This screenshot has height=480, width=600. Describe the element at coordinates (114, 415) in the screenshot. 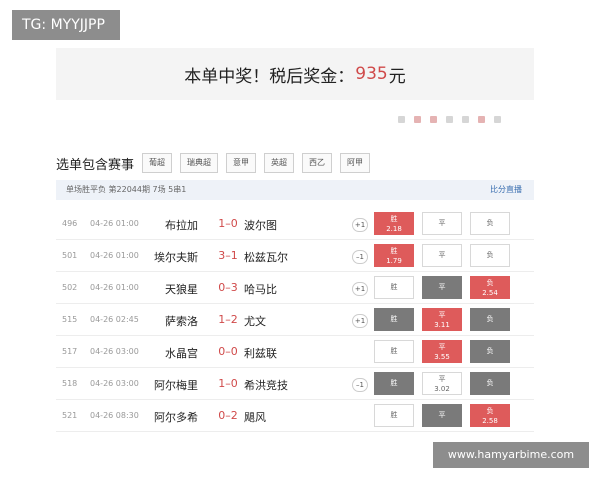

I see `match-time: 04-26 08:30` at that location.